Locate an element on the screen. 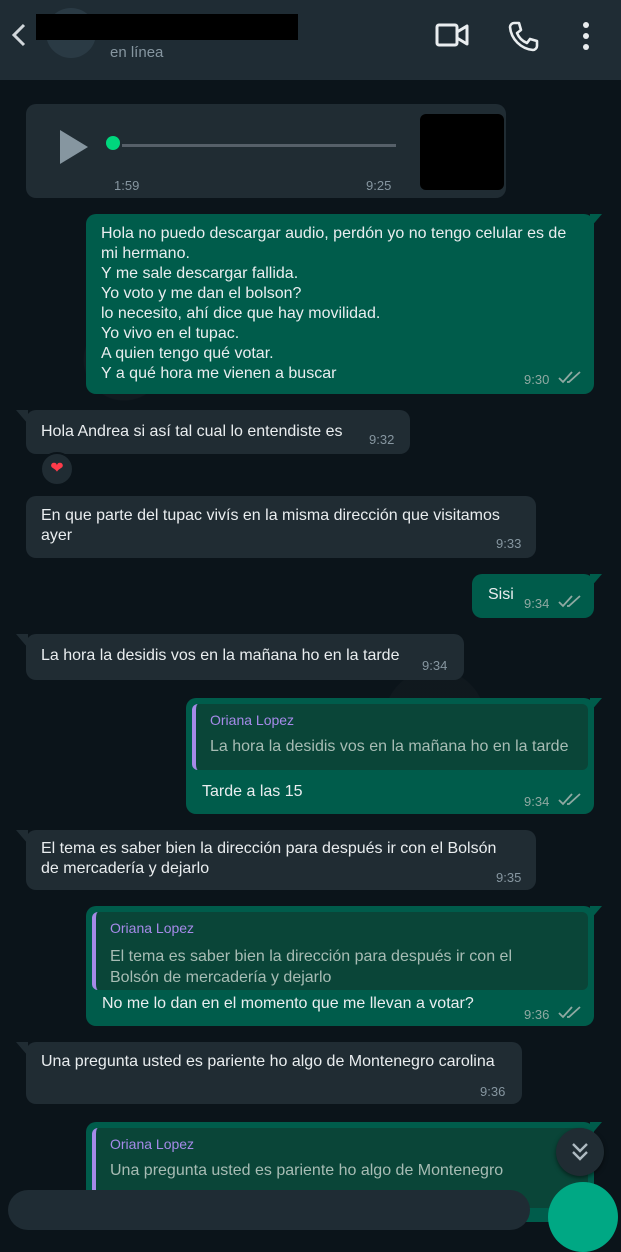  audio-progress-track is located at coordinates (259, 145).